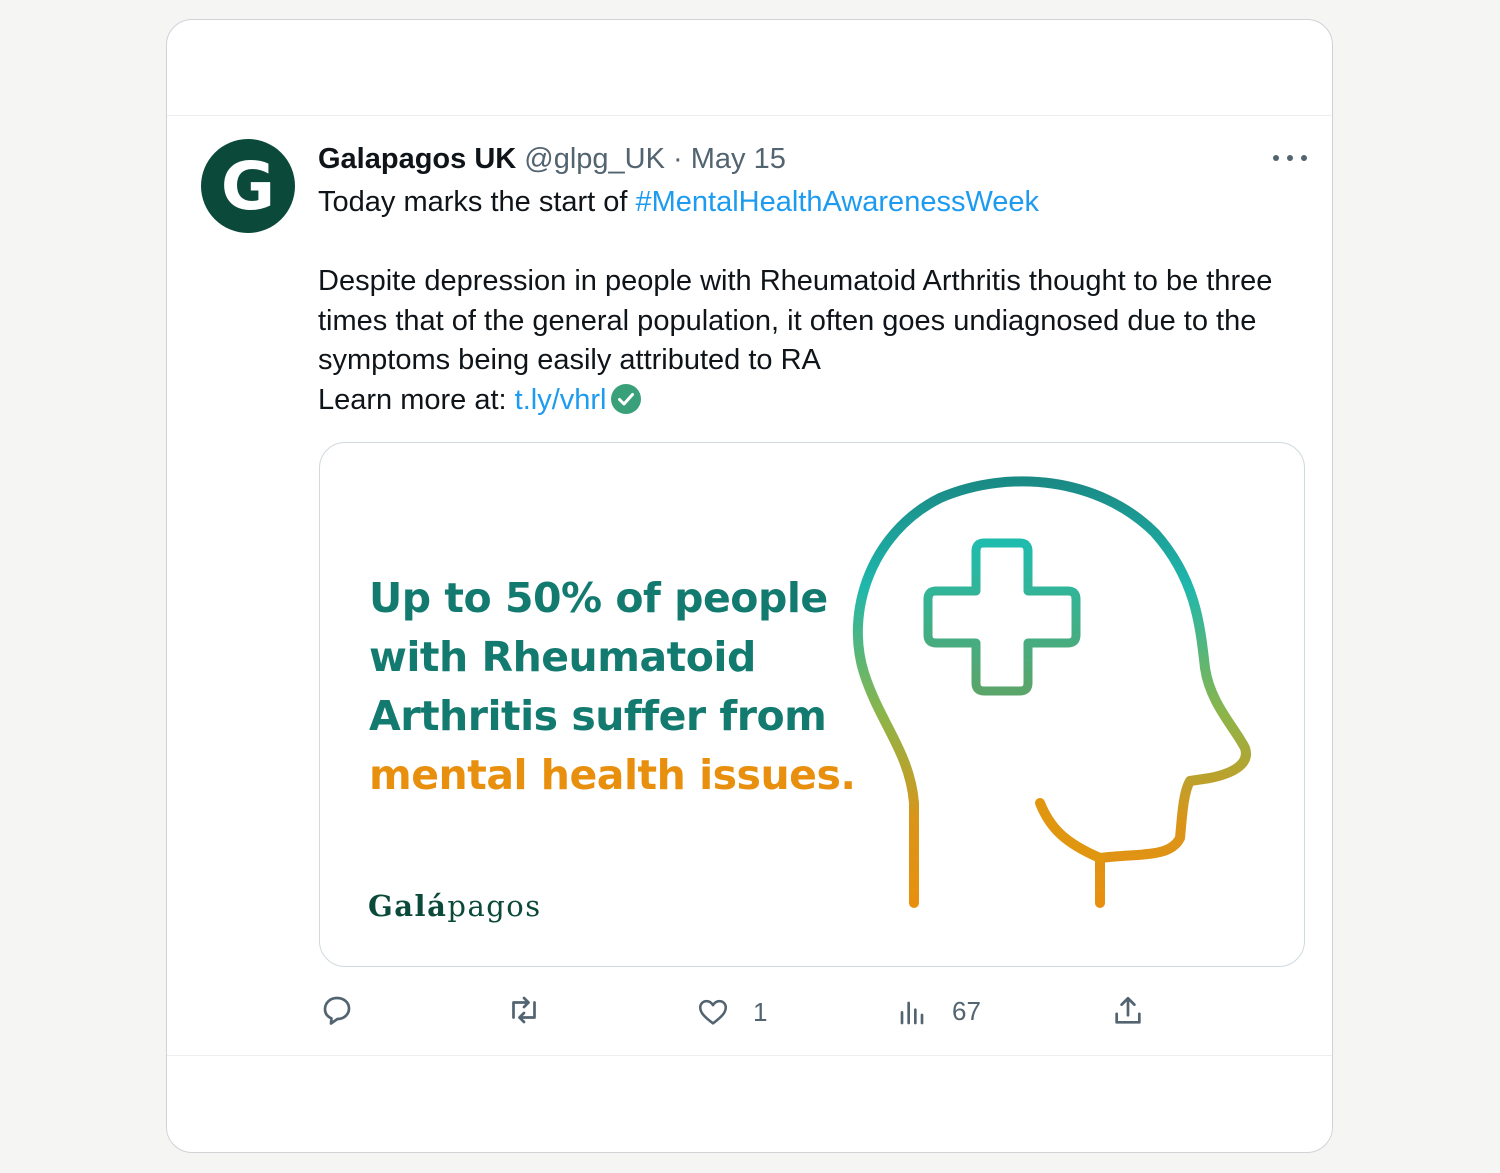 This screenshot has width=1500, height=1173. Describe the element at coordinates (524, 1010) in the screenshot. I see `retweet-icon` at that location.